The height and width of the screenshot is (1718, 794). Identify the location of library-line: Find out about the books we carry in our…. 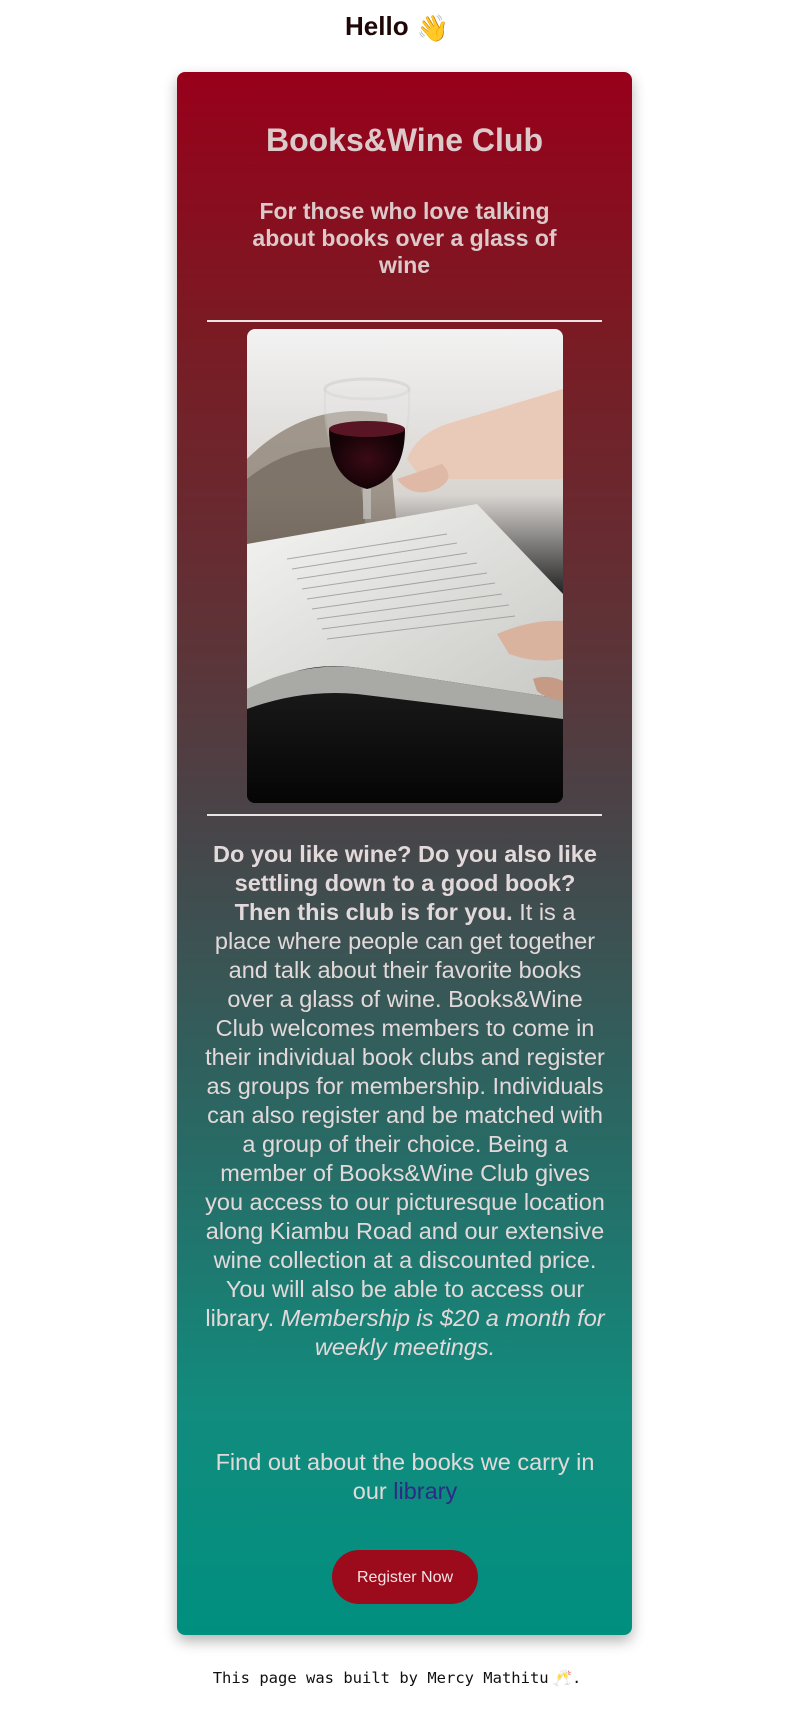
(405, 1477).